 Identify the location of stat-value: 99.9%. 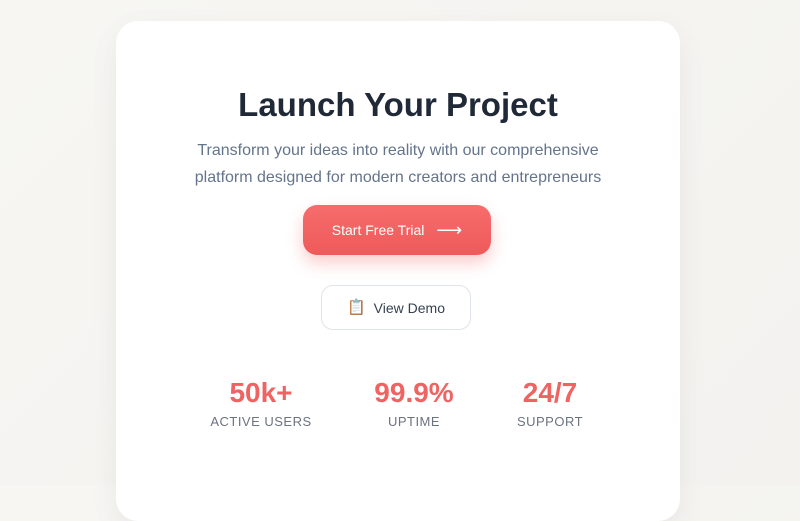
(414, 392).